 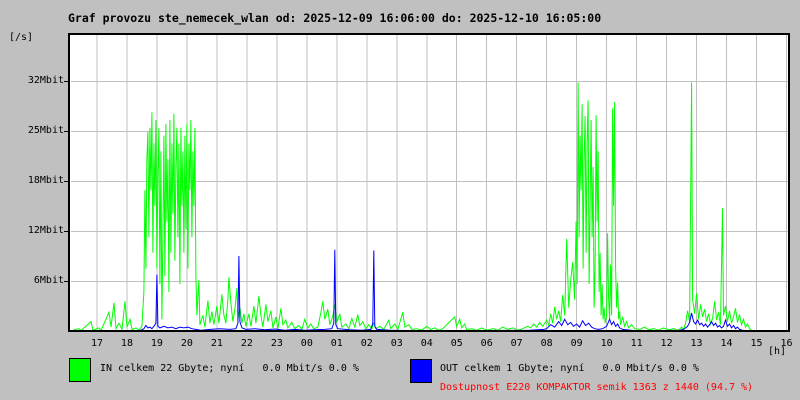 I want to click on x-tick-label: 13, so click(x=696, y=343).